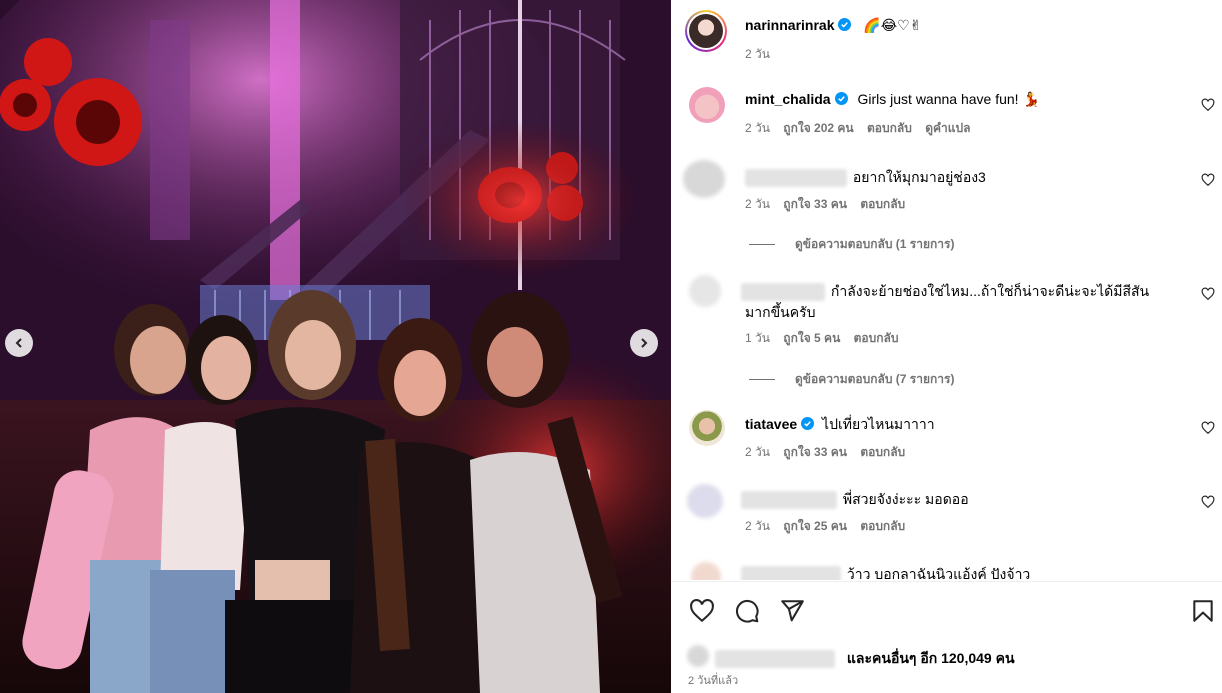 This screenshot has height=693, width=1222. What do you see at coordinates (818, 128) in the screenshot?
I see `comment-1-likes: ถูกใจ 202 คน` at bounding box center [818, 128].